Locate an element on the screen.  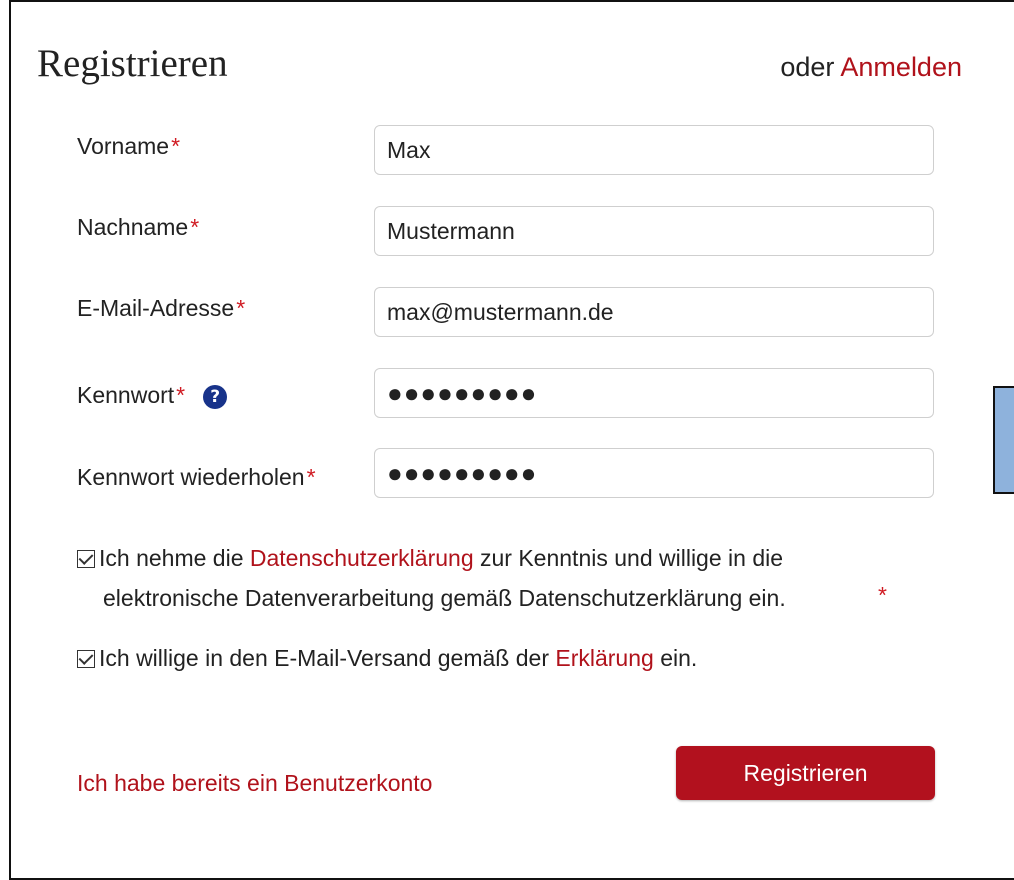
email-label: E-Mail-Adresse* is located at coordinates (161, 308).